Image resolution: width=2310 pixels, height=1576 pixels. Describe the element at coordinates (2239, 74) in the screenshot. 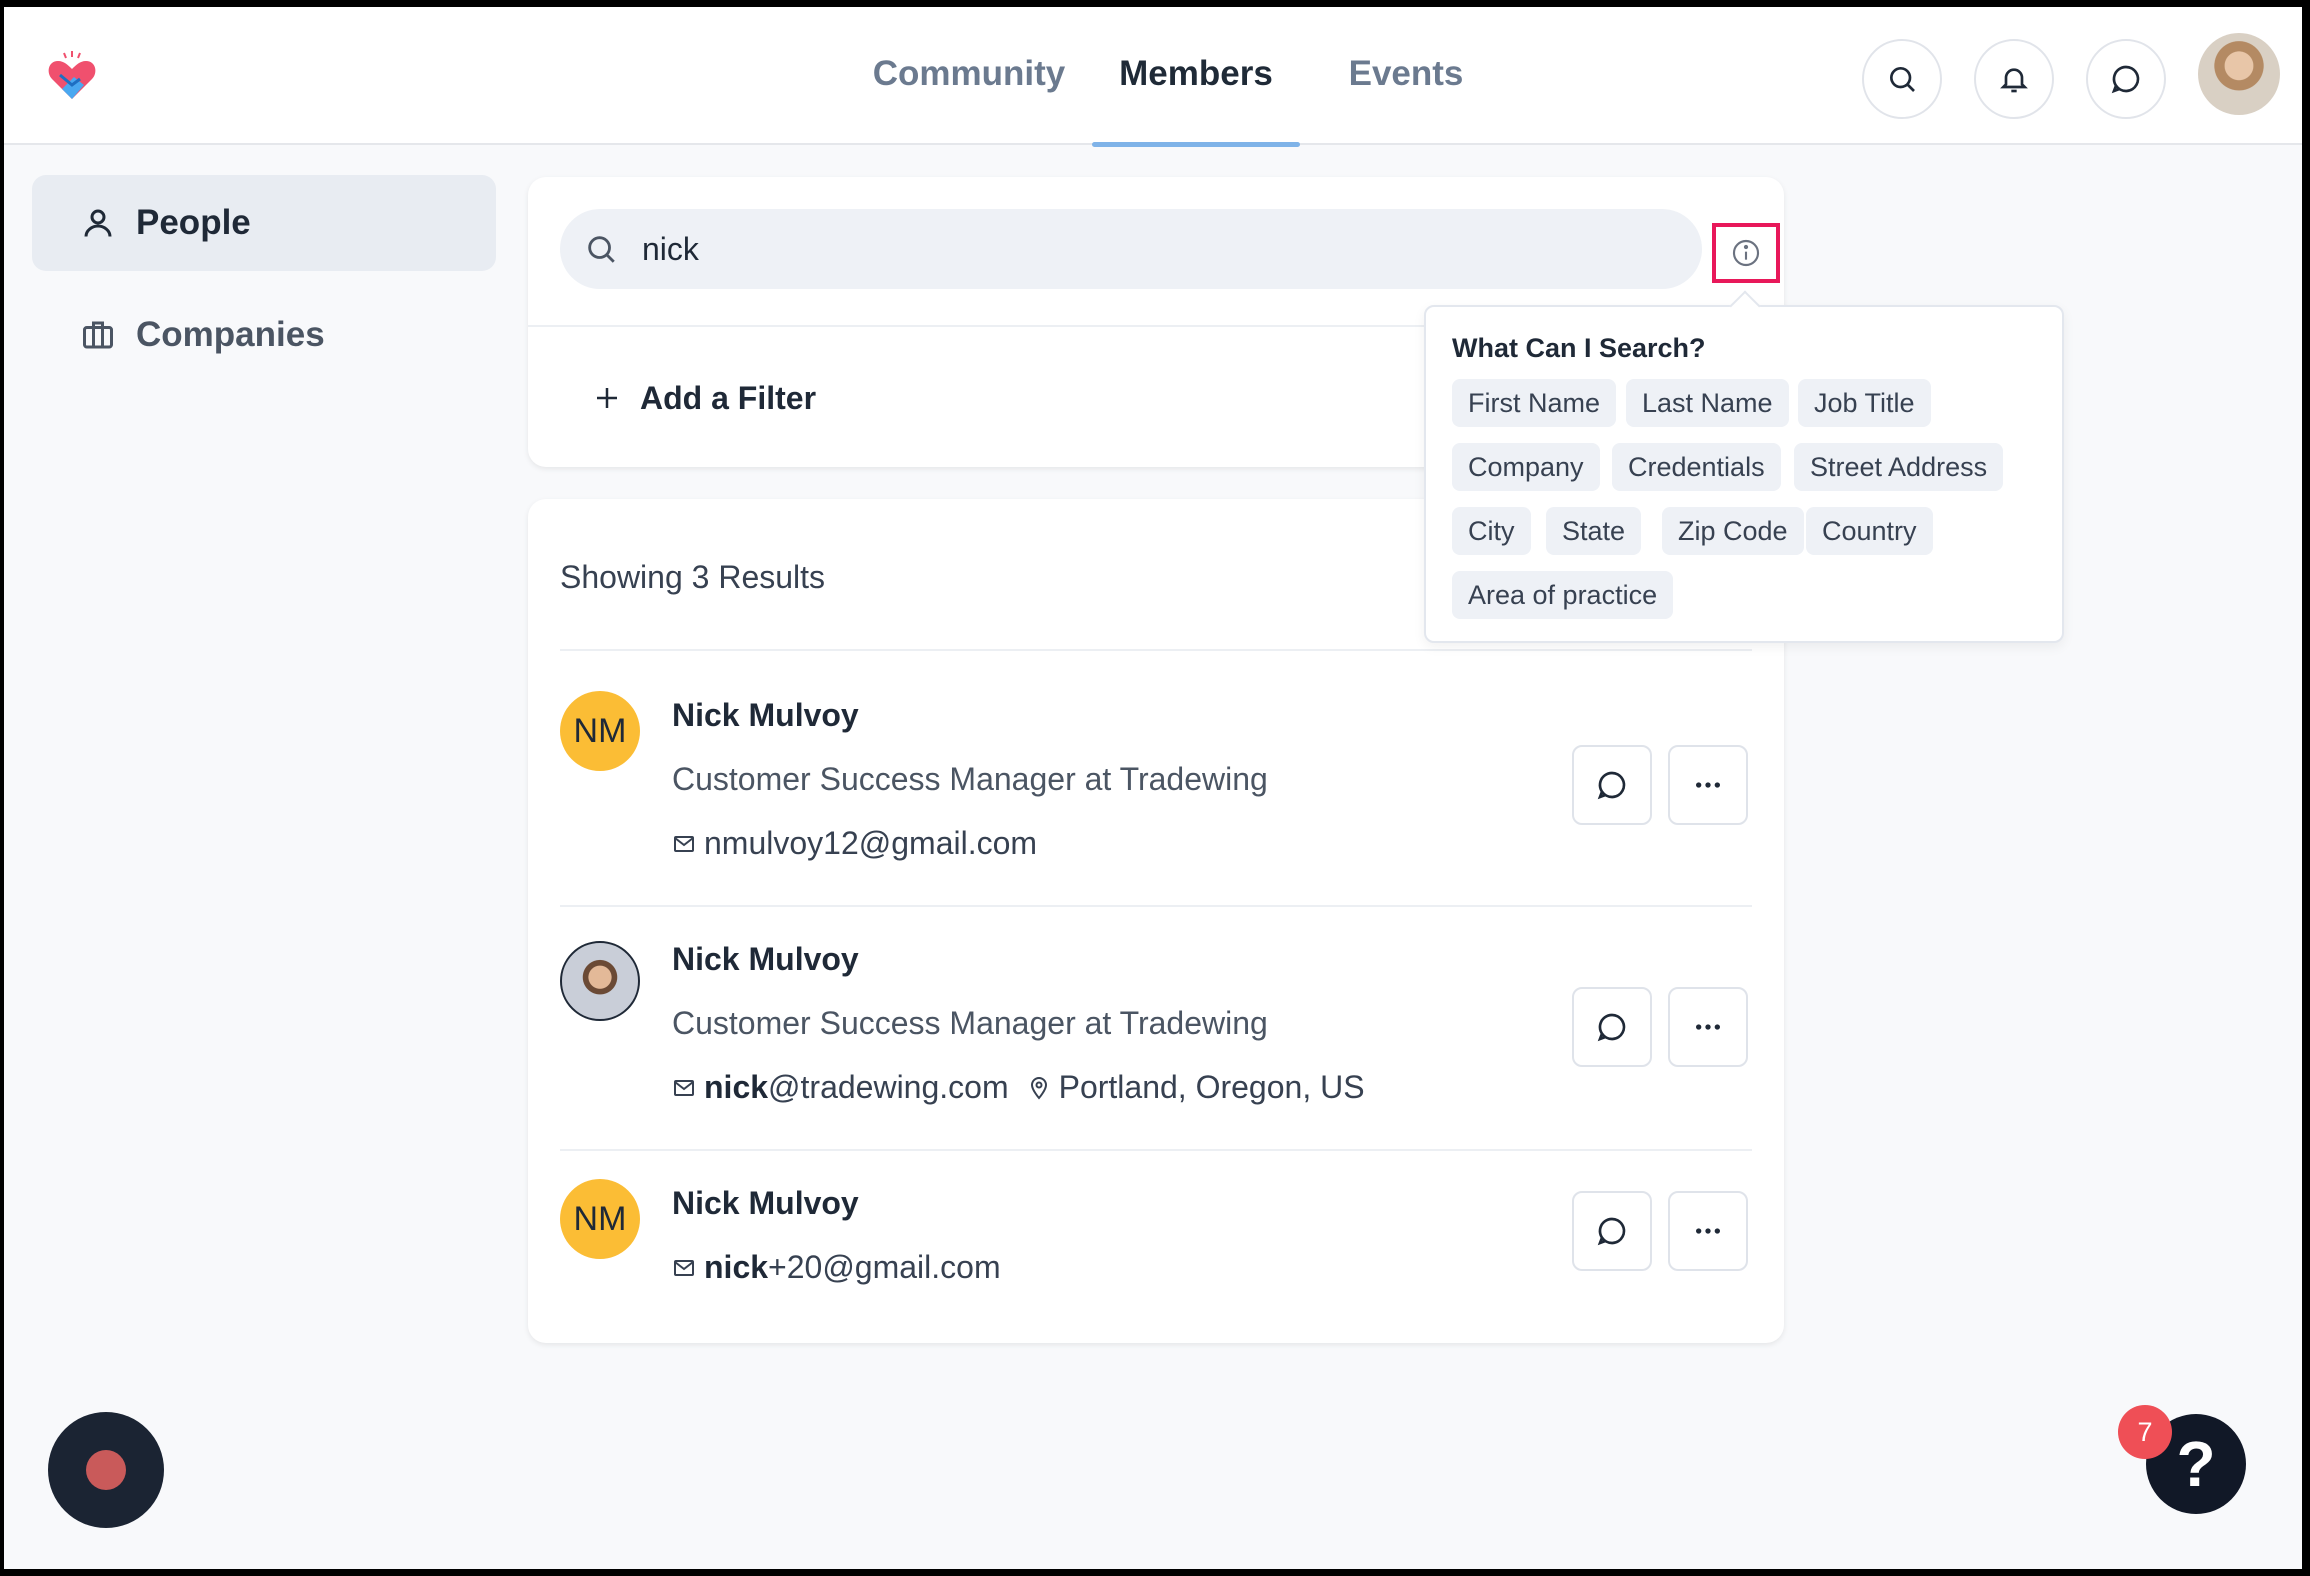

I see `user-avatar` at that location.